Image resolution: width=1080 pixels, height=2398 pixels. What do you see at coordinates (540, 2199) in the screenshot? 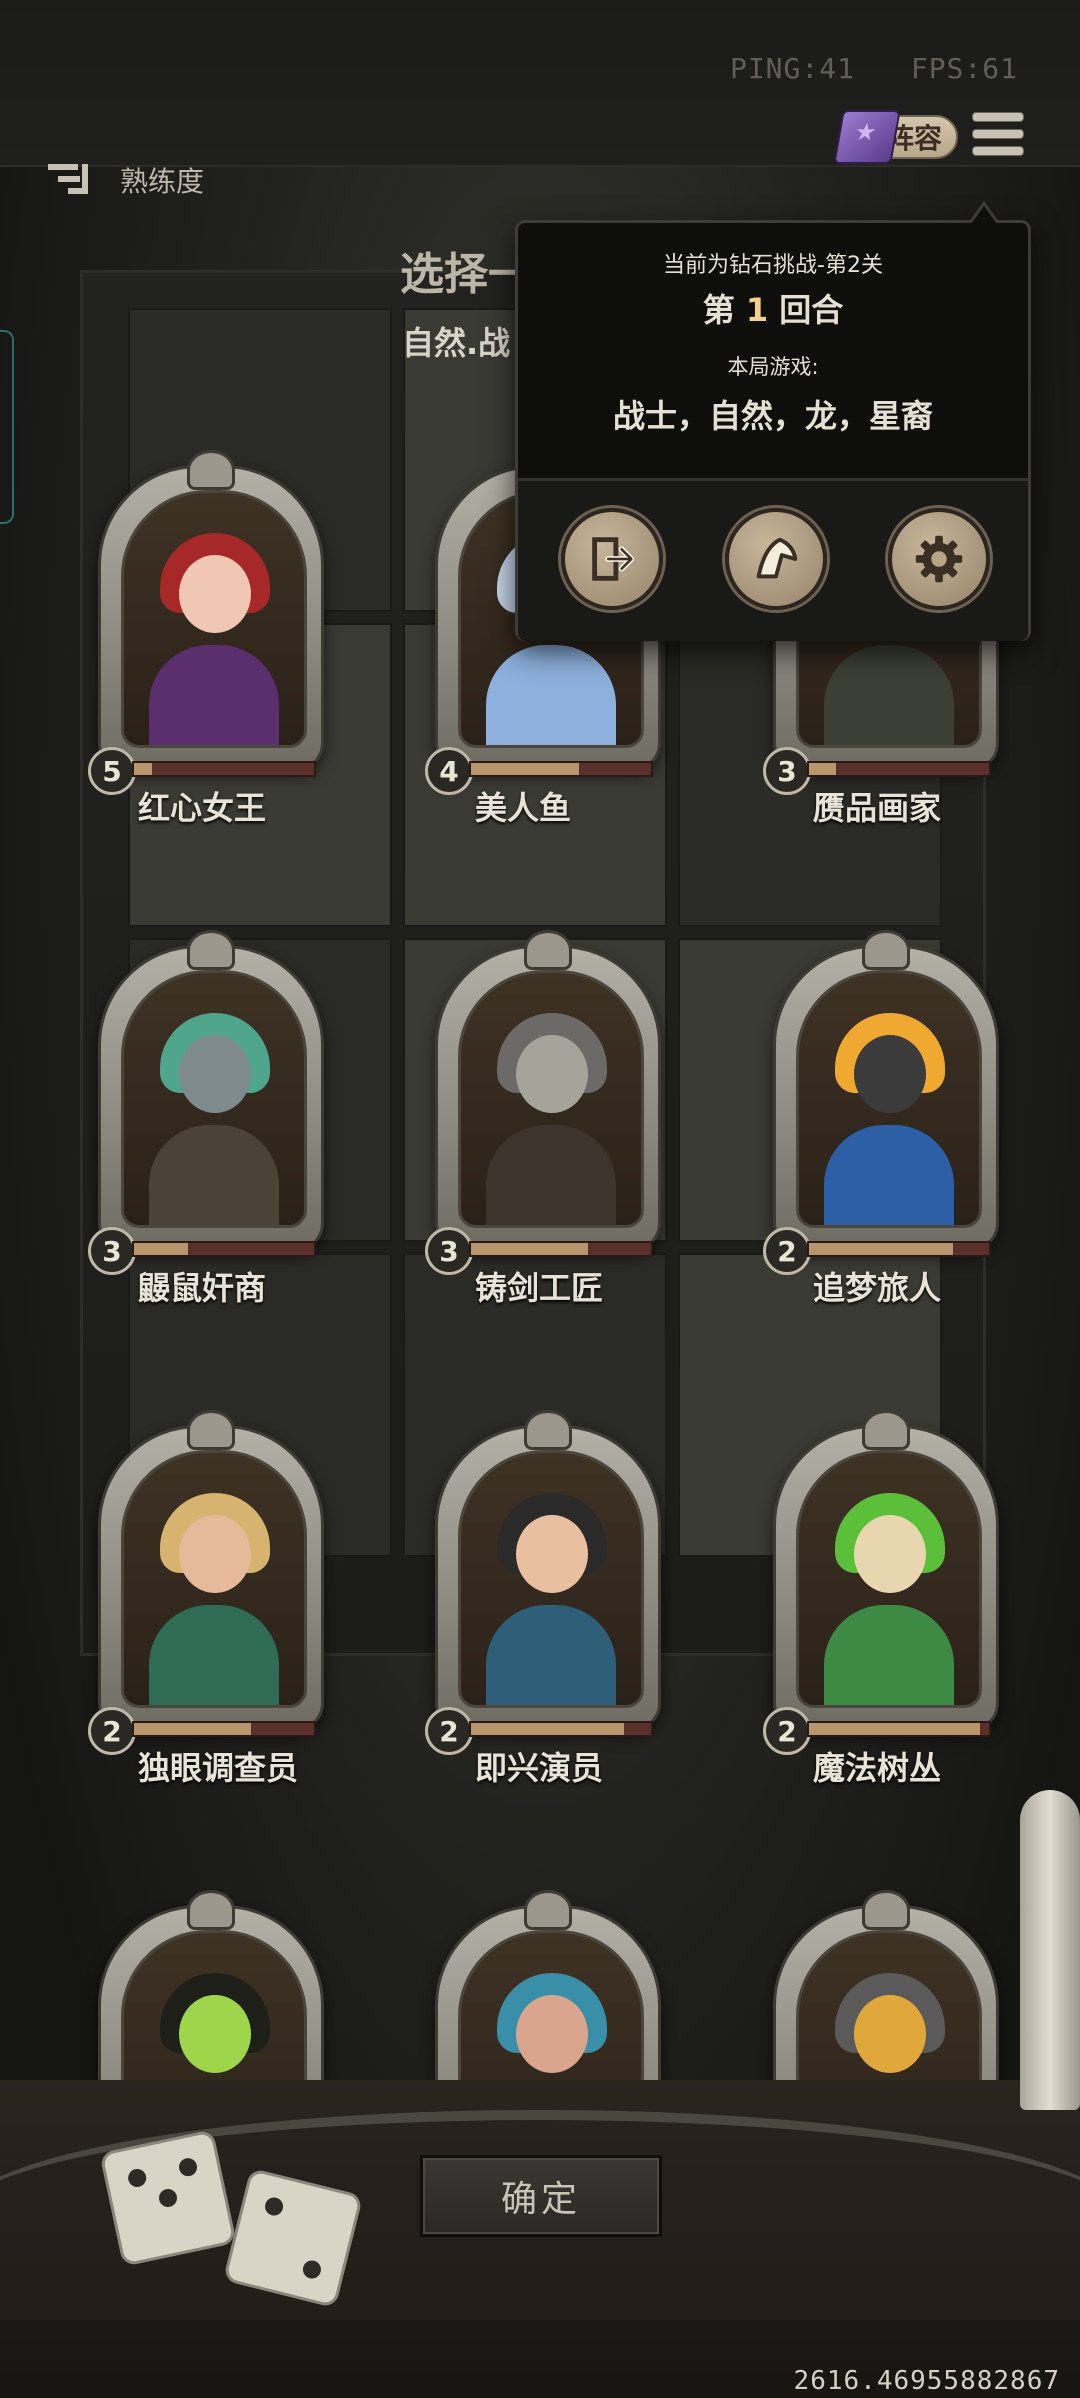
I see `confirm-label: 确定` at bounding box center [540, 2199].